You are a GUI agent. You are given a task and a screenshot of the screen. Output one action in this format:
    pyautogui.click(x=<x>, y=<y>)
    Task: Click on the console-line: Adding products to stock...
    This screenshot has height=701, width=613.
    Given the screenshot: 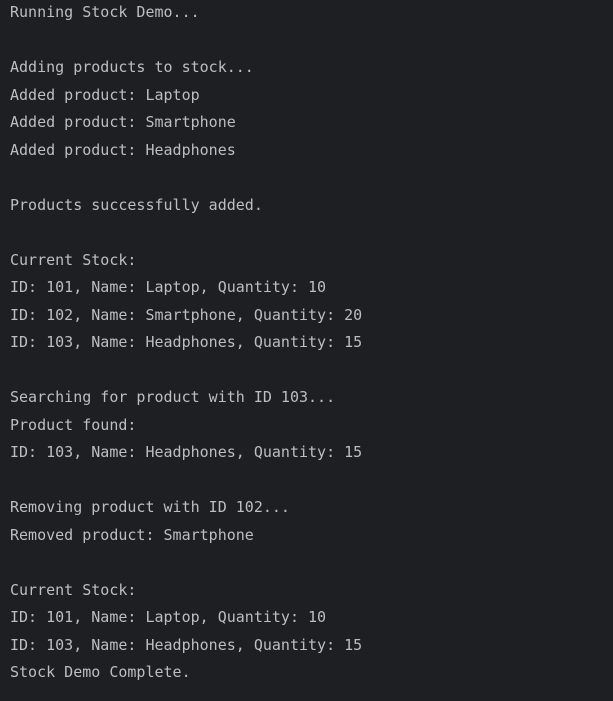 What is the action you would take?
    pyautogui.click(x=132, y=67)
    